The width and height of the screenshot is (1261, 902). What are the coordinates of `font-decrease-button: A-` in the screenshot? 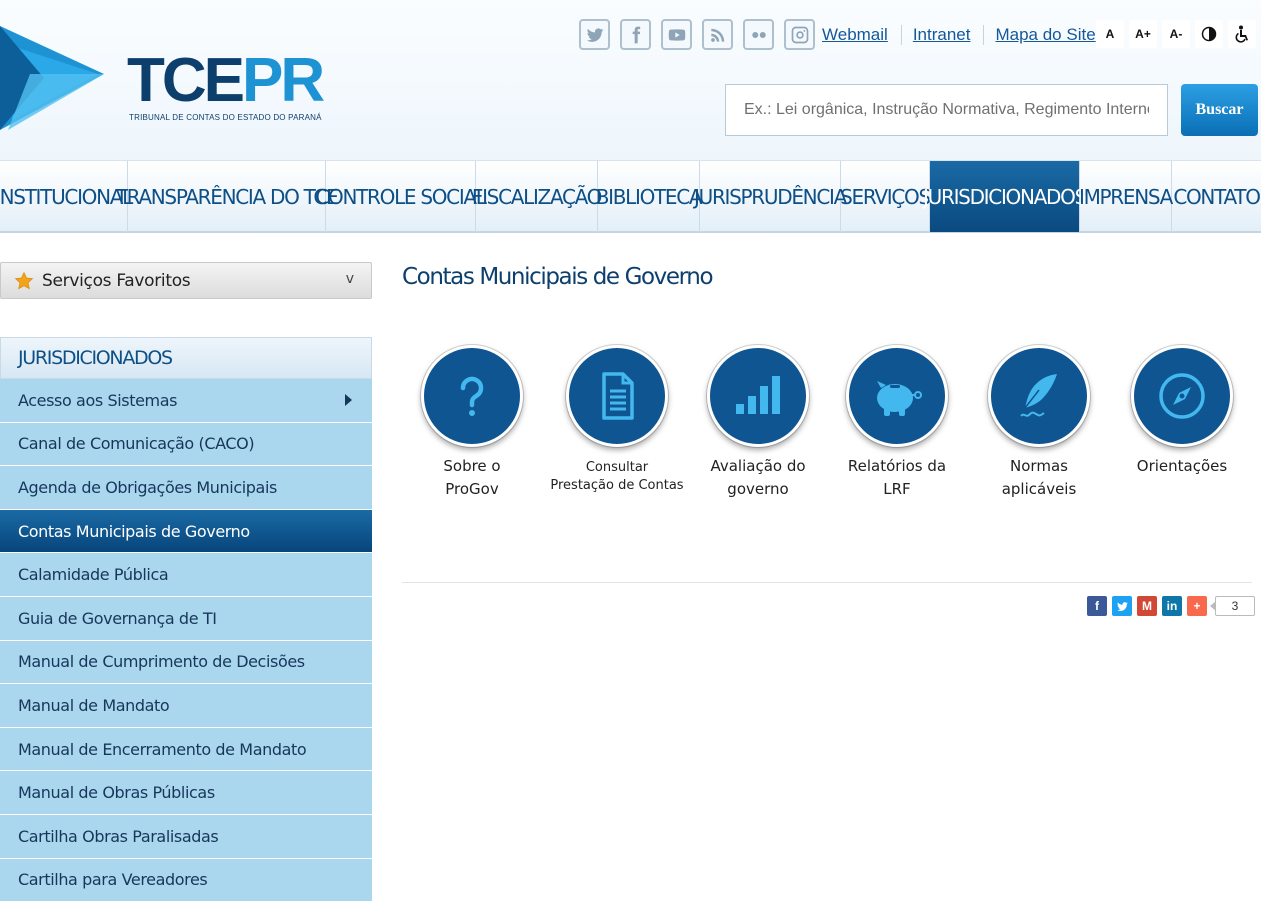 It's located at (1176, 34).